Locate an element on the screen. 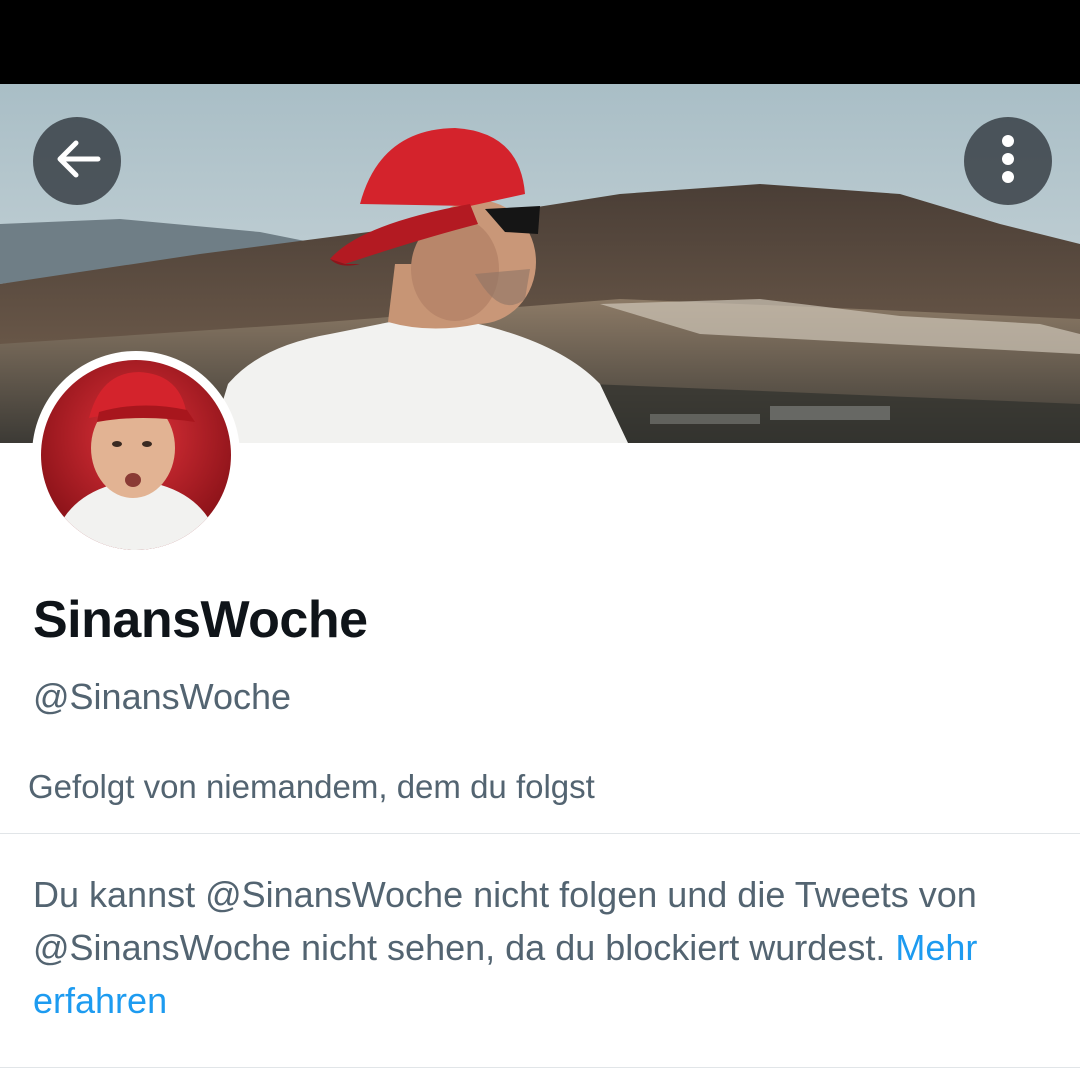 The image size is (1080, 1085). more-options-button is located at coordinates (1008, 161).